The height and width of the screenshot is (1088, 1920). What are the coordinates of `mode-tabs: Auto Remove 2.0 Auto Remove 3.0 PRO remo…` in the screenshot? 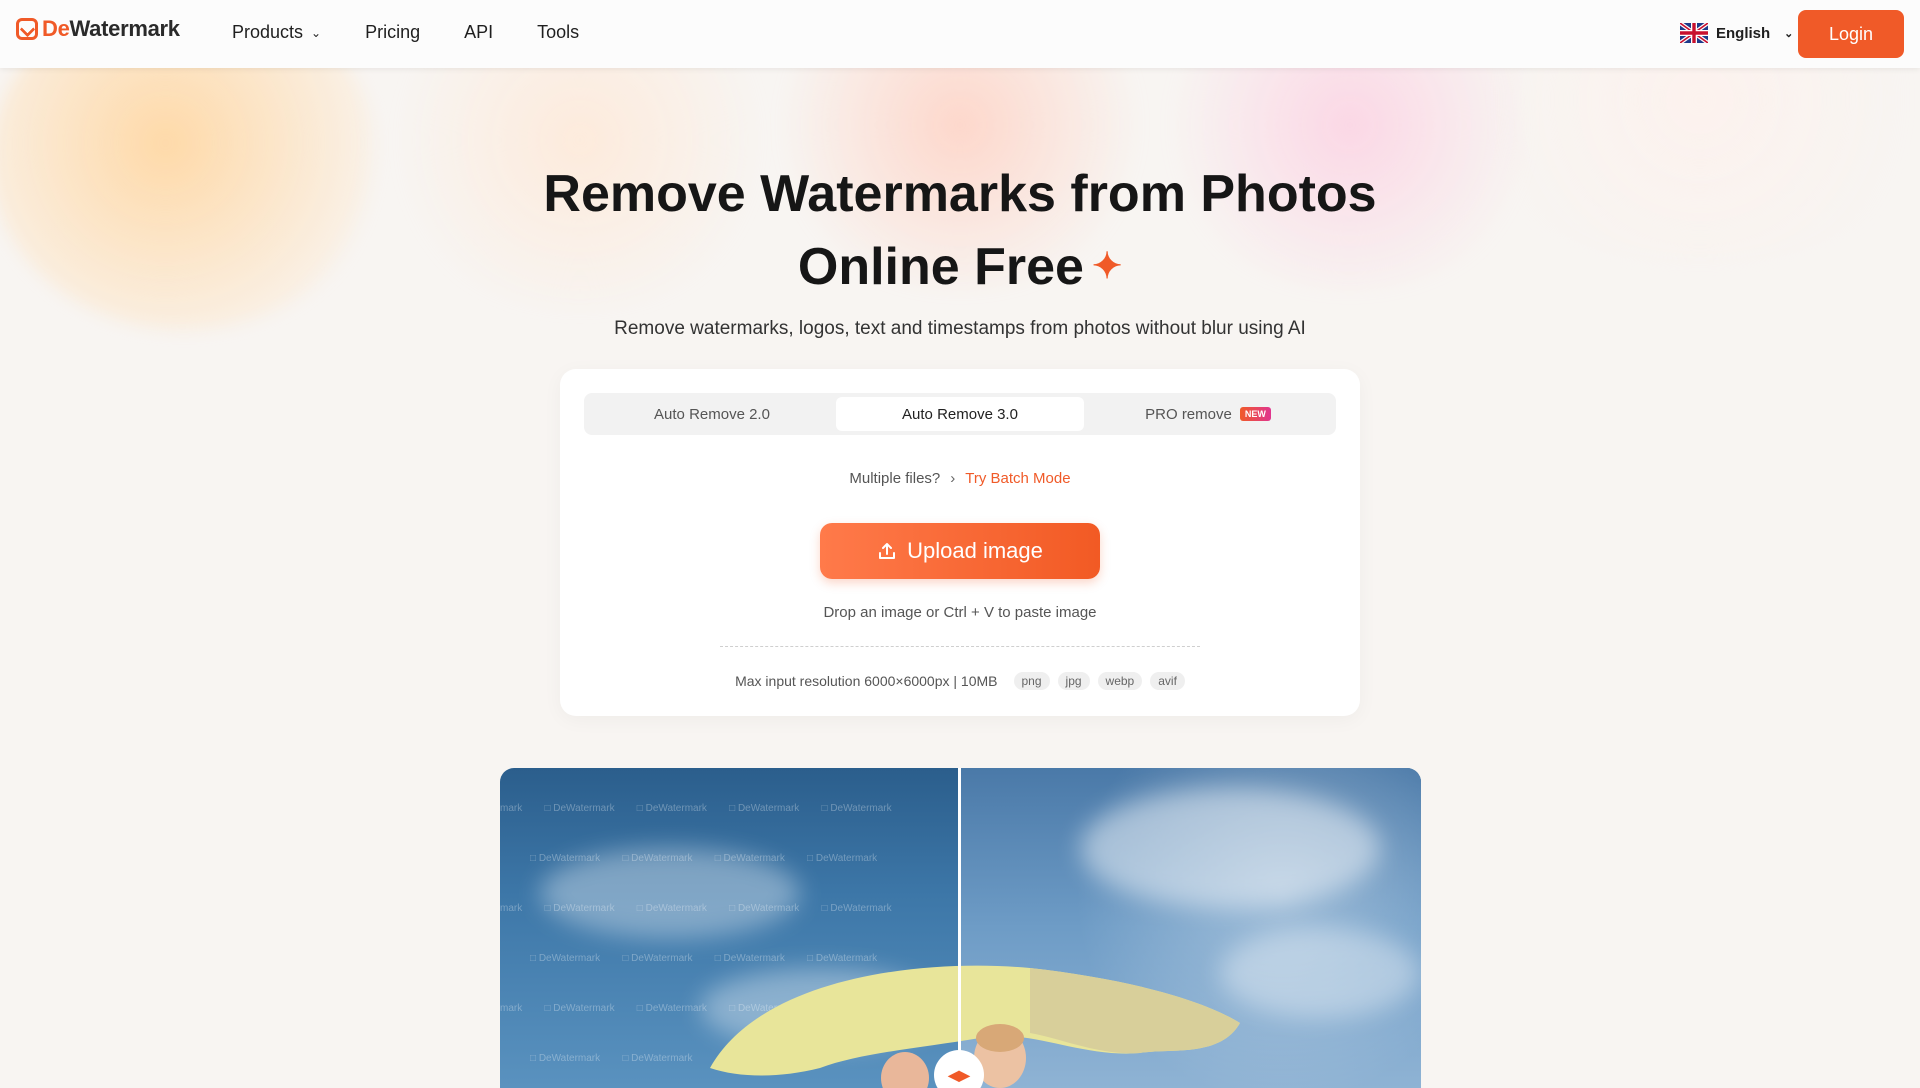 It's located at (960, 414).